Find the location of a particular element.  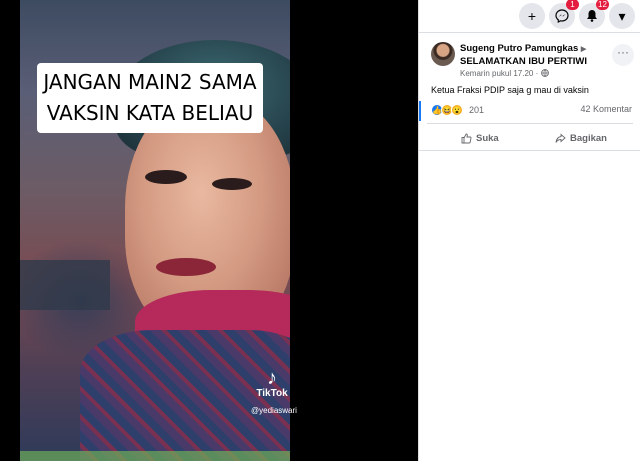

video-person-eye-left is located at coordinates (166, 177).